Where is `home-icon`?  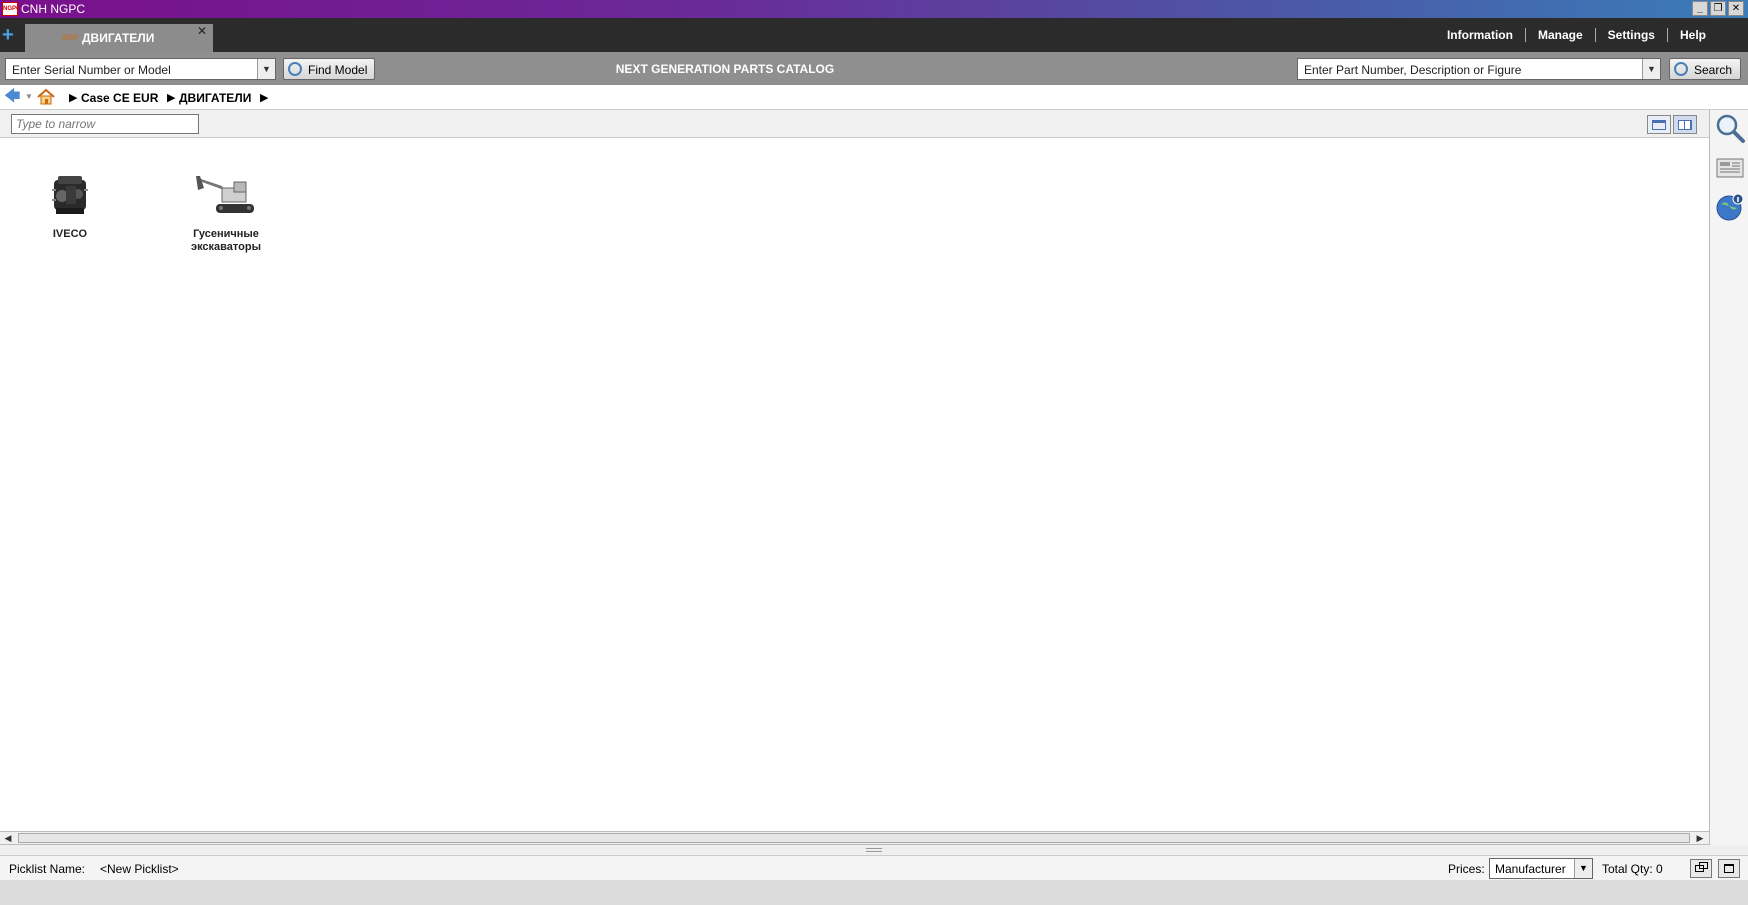 home-icon is located at coordinates (46, 96).